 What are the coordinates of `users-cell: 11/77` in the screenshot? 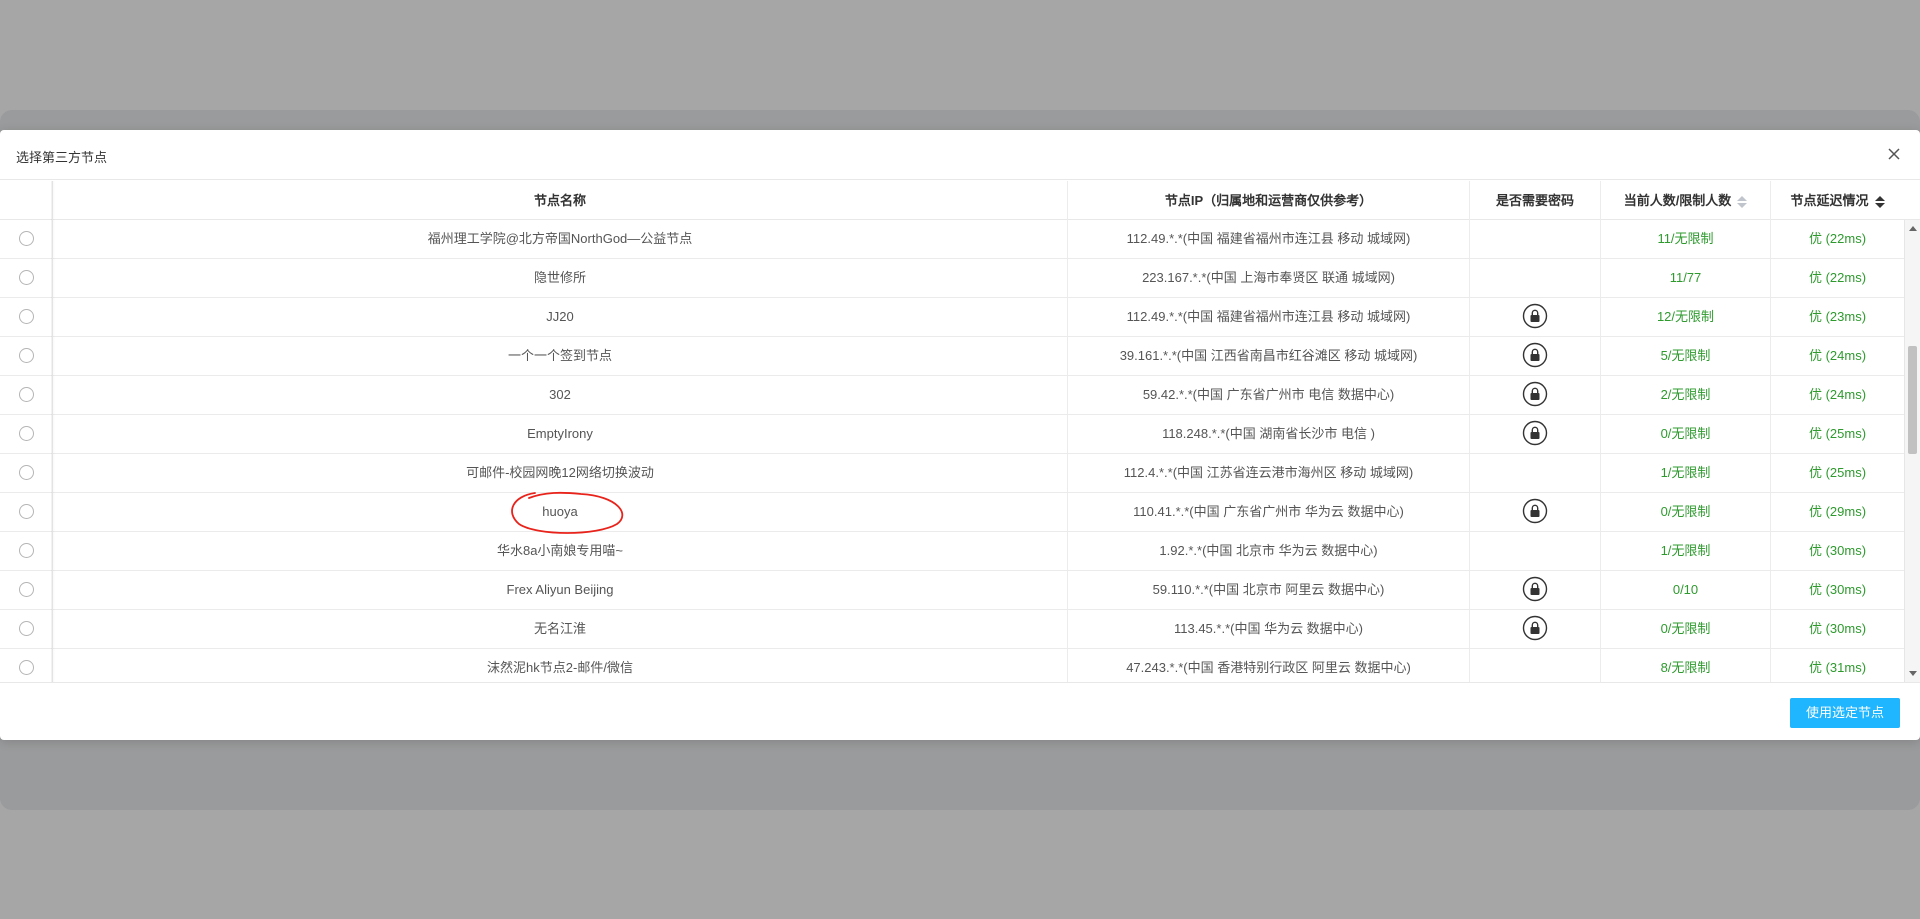 It's located at (1685, 278).